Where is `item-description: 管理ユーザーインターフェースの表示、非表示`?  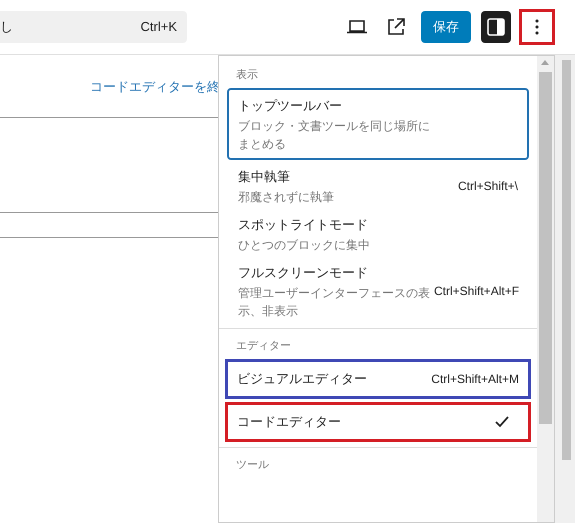 item-description: 管理ユーザーインターフェースの表示、非表示 is located at coordinates (334, 302).